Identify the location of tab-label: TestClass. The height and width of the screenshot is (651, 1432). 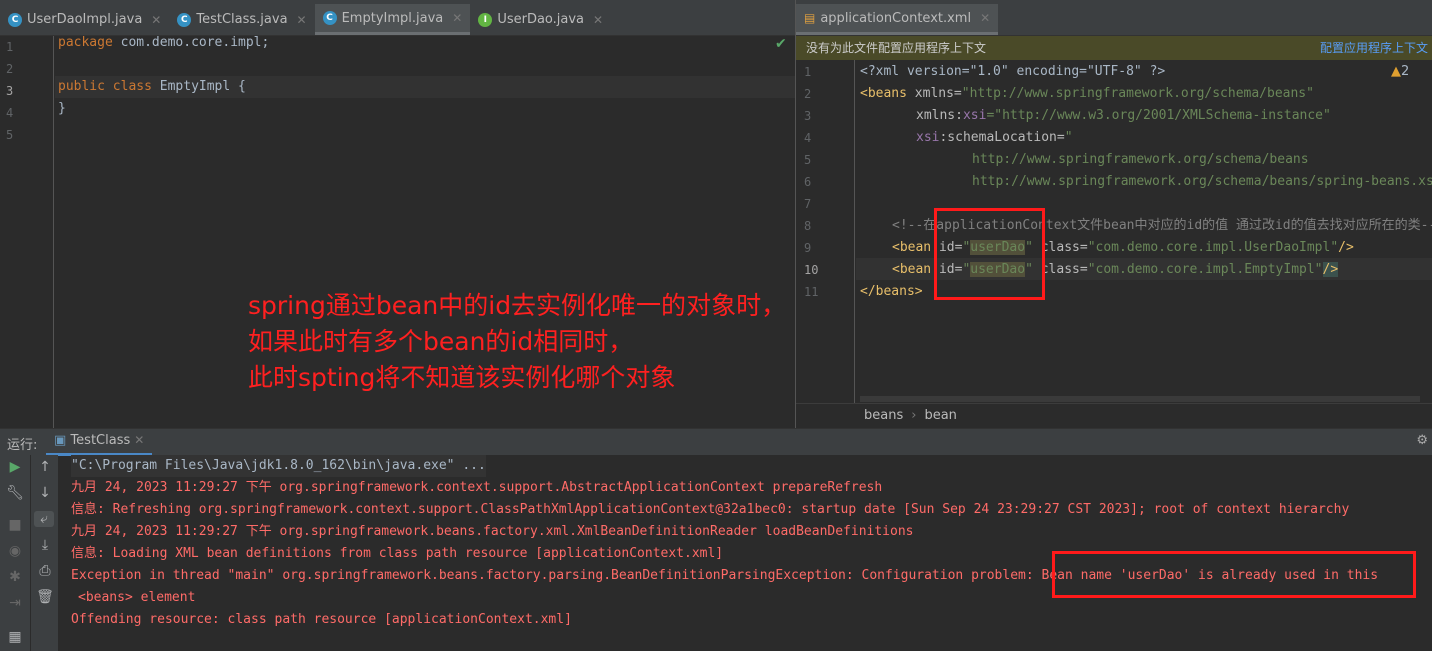
(100, 440).